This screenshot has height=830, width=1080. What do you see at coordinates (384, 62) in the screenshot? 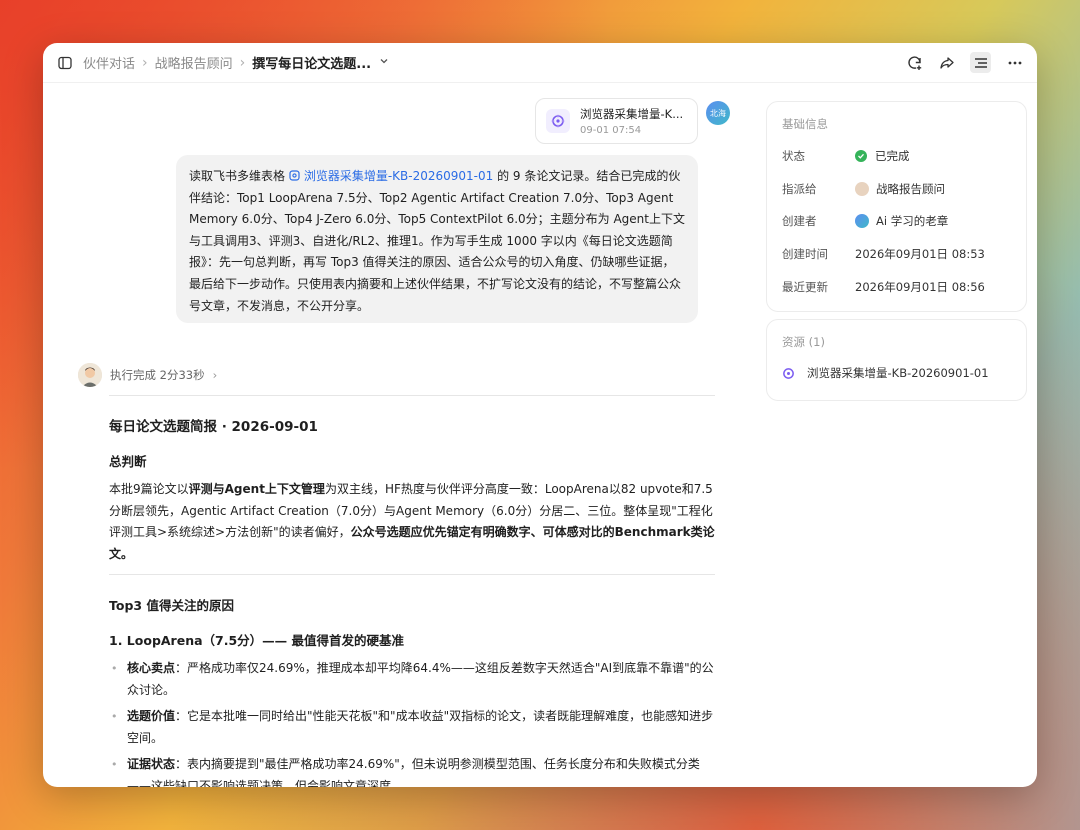
I see `chevron-down-icon` at bounding box center [384, 62].